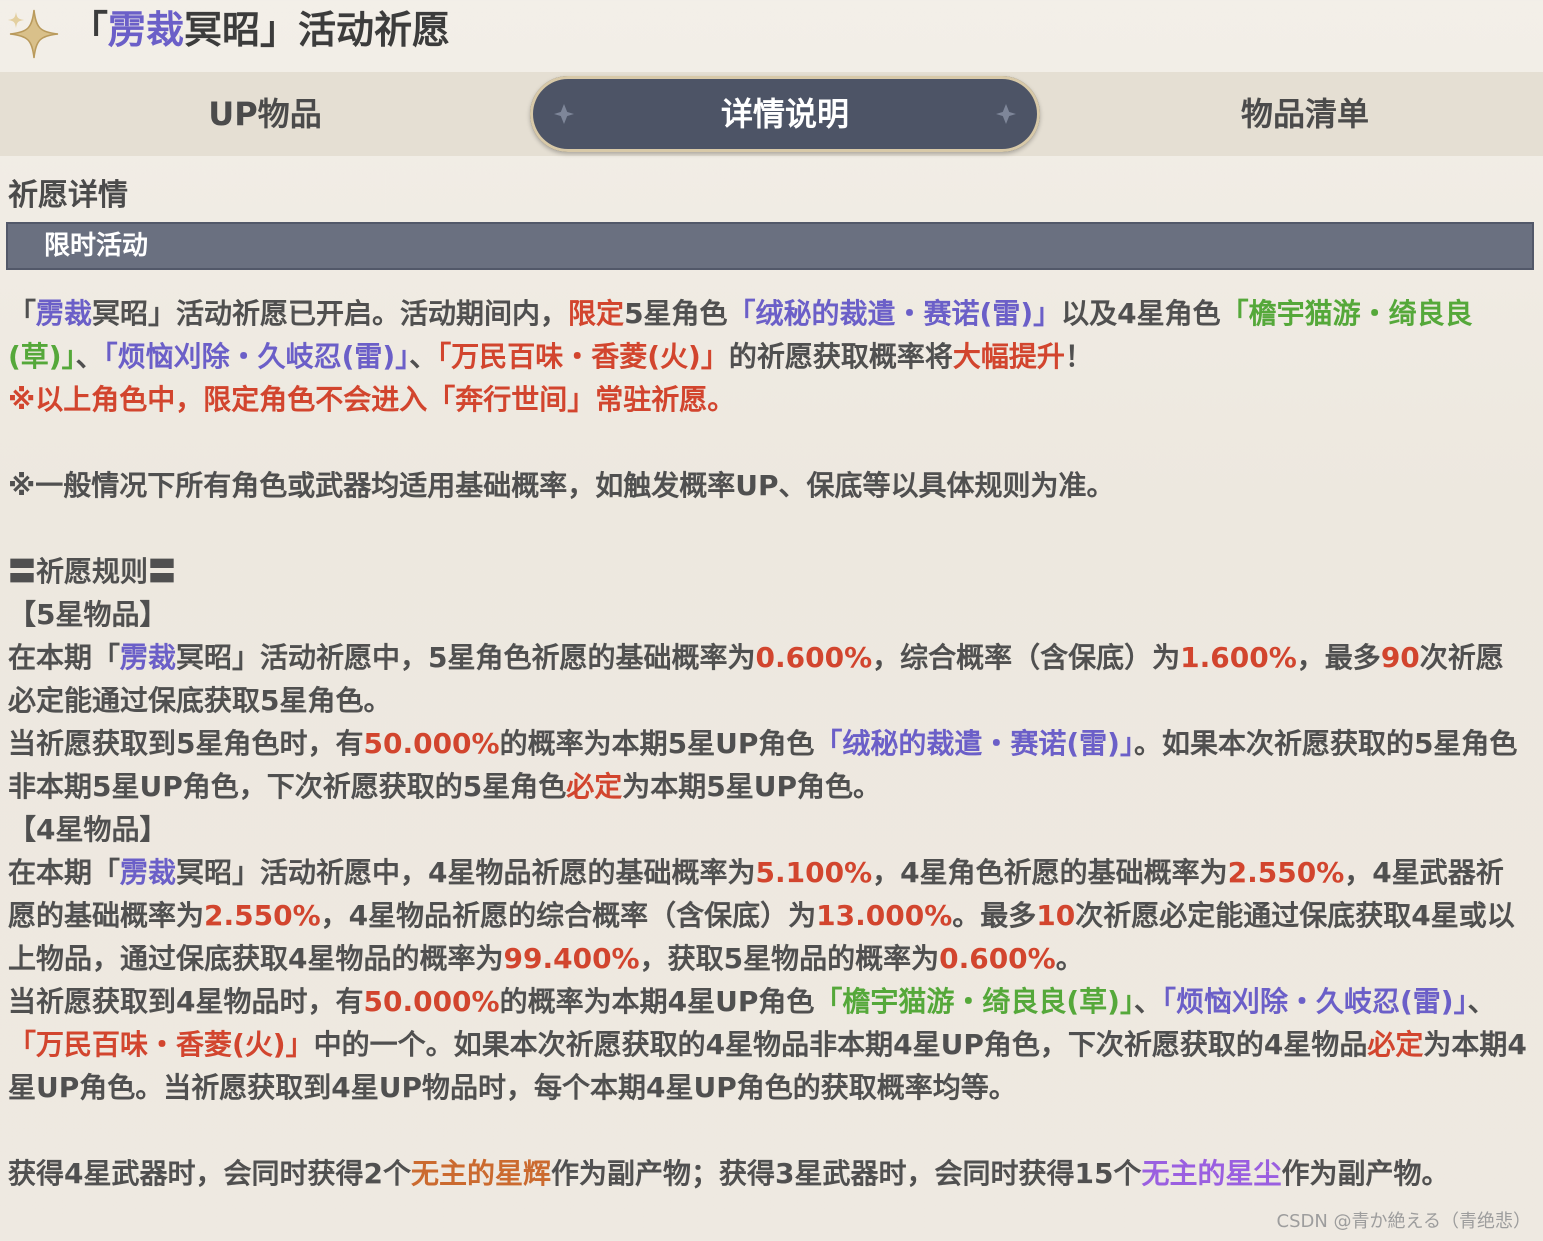 Image resolution: width=1543 pixels, height=1241 pixels. What do you see at coordinates (1404, 1221) in the screenshot?
I see `watermark: CSDN @青か絶える（青绝悲）` at bounding box center [1404, 1221].